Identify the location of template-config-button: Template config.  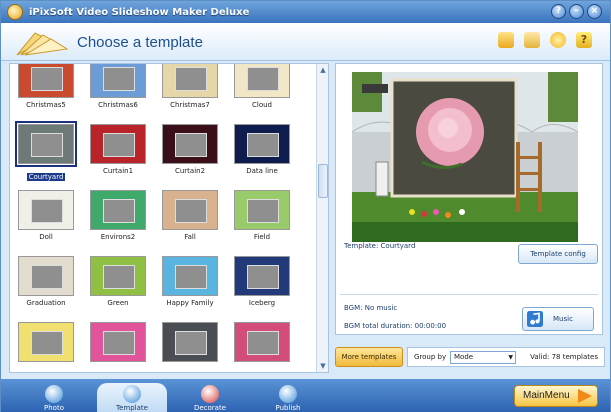
(558, 254).